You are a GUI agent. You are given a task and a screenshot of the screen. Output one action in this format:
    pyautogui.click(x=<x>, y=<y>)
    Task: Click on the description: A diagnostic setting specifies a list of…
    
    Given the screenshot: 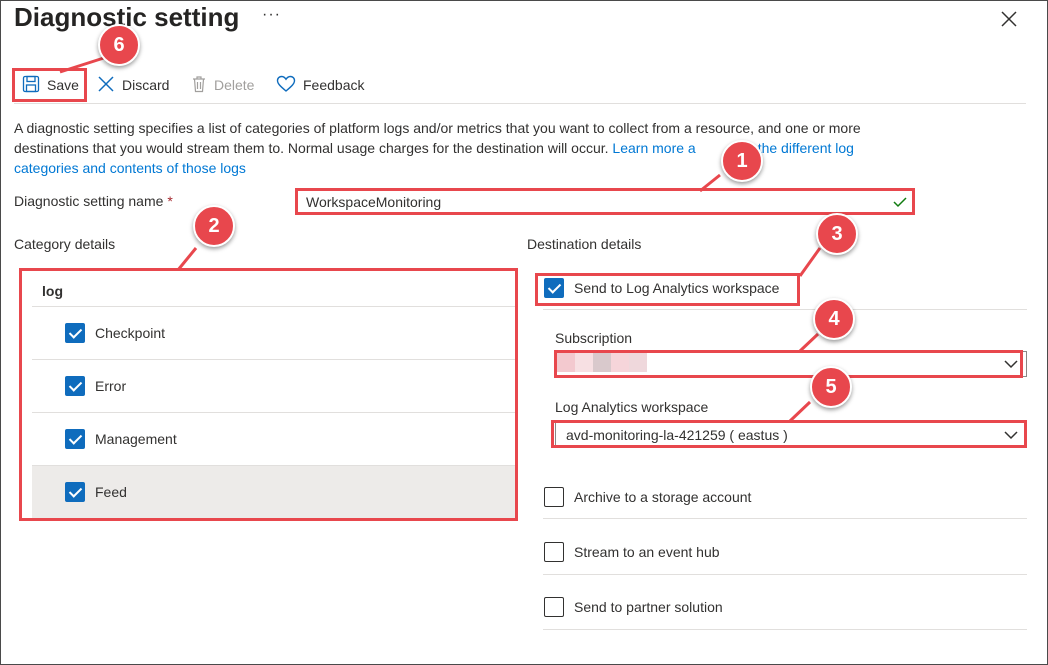 What is the action you would take?
    pyautogui.click(x=464, y=148)
    